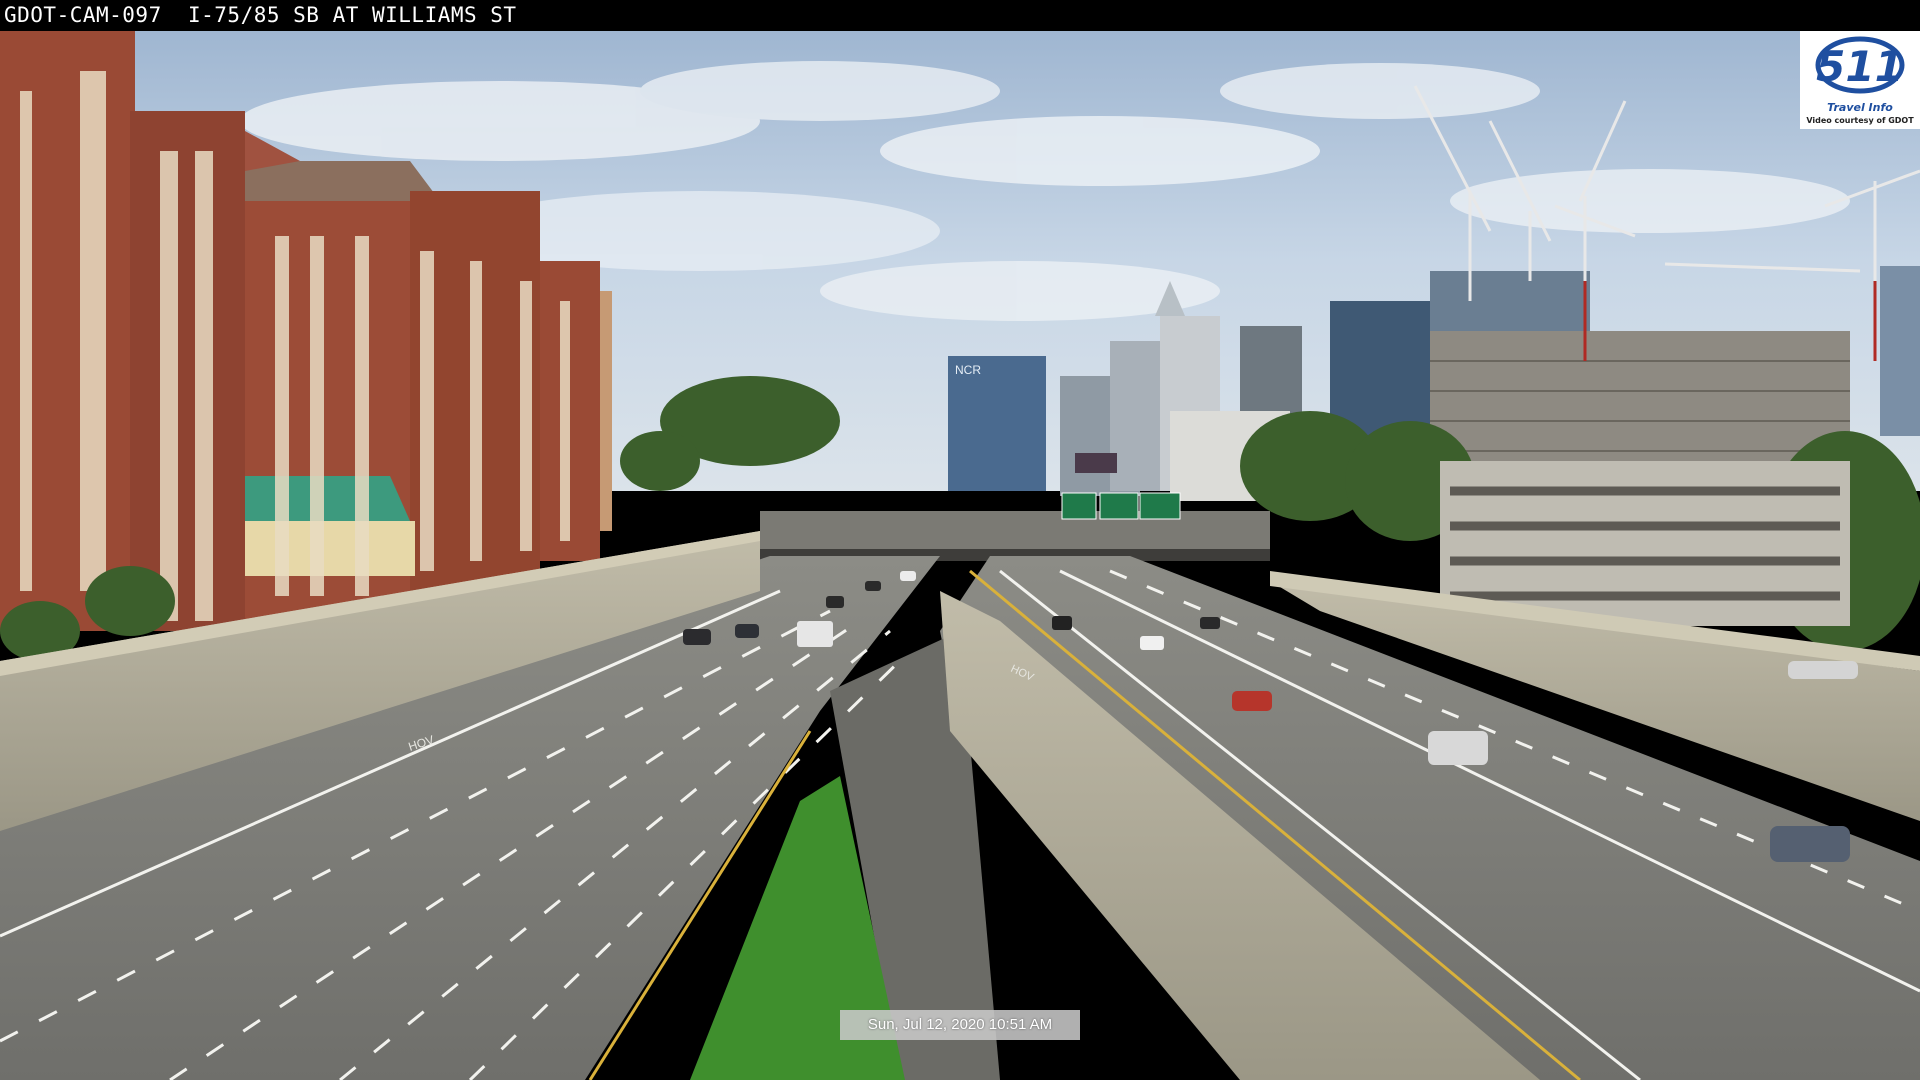 The width and height of the screenshot is (1920, 1080). I want to click on teal-roof, so click(327, 498).